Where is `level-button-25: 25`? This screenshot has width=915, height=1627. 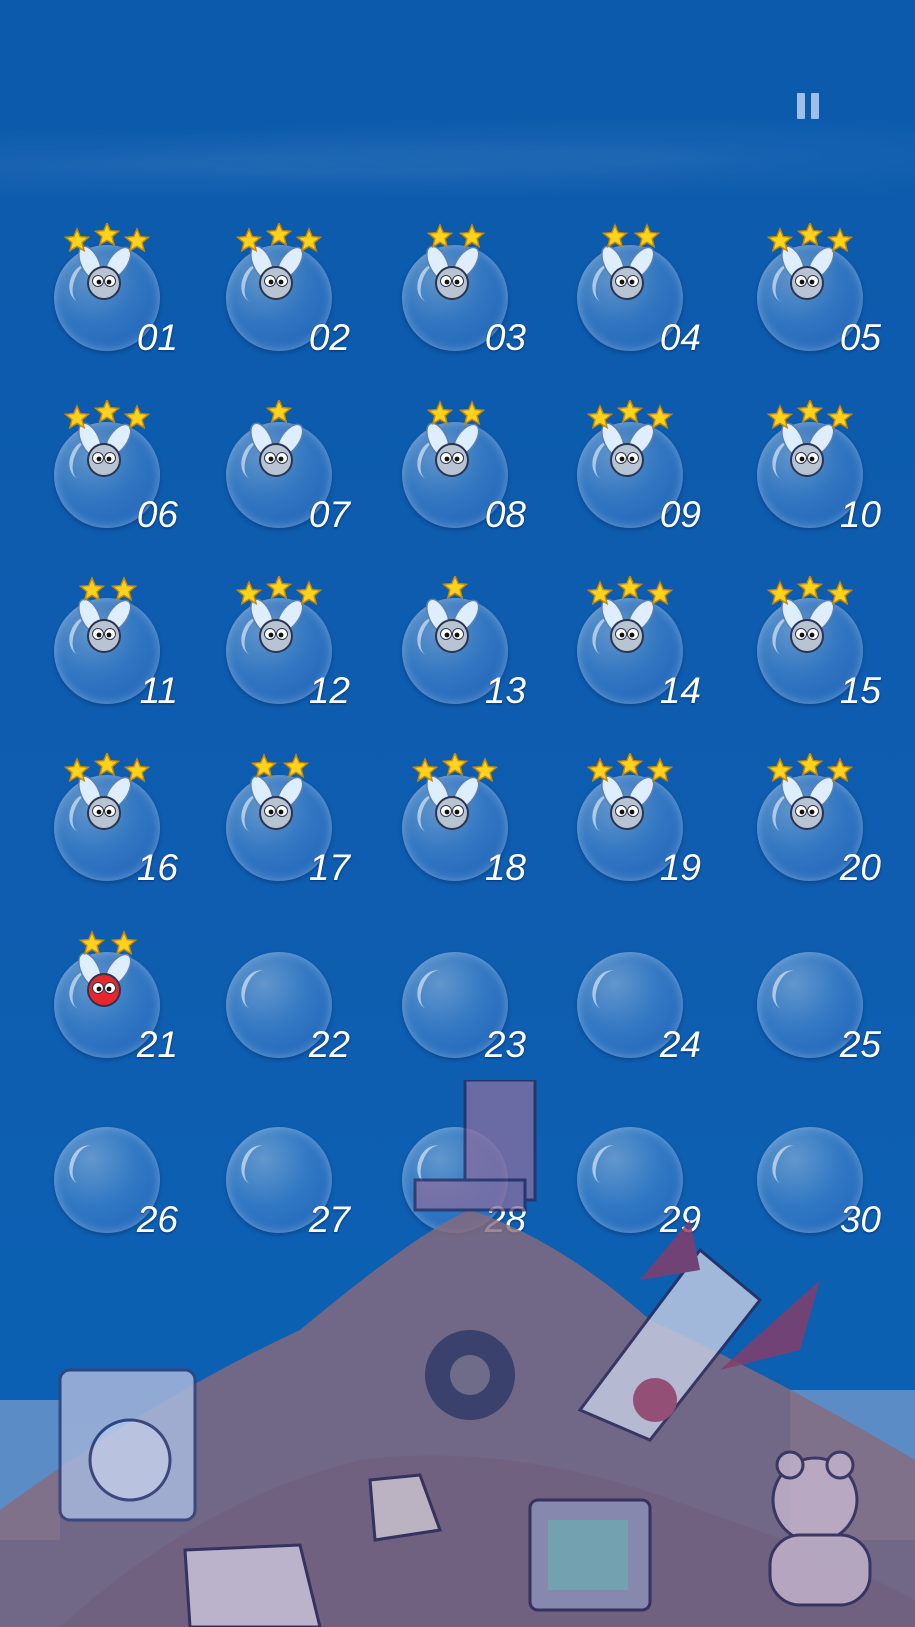
level-button-25: 25 is located at coordinates (810, 1000).